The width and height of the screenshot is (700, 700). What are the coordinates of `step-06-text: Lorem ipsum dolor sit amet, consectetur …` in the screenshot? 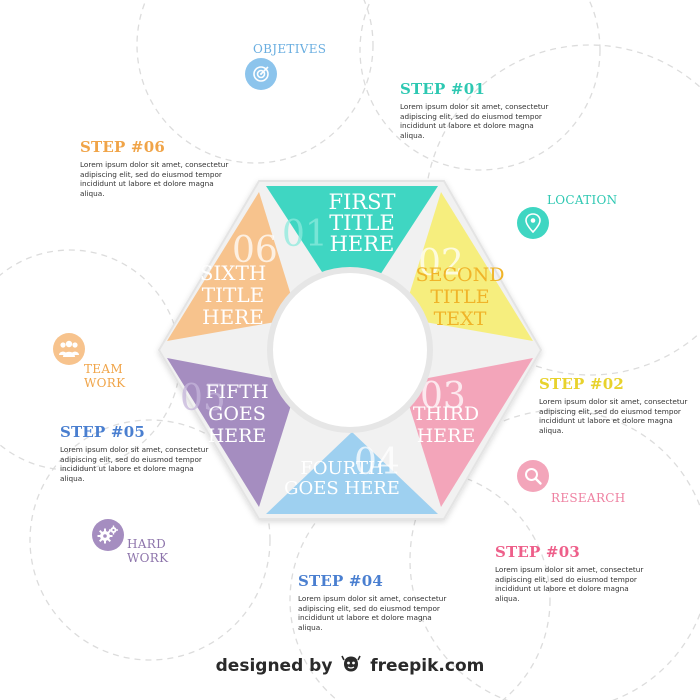 It's located at (154, 179).